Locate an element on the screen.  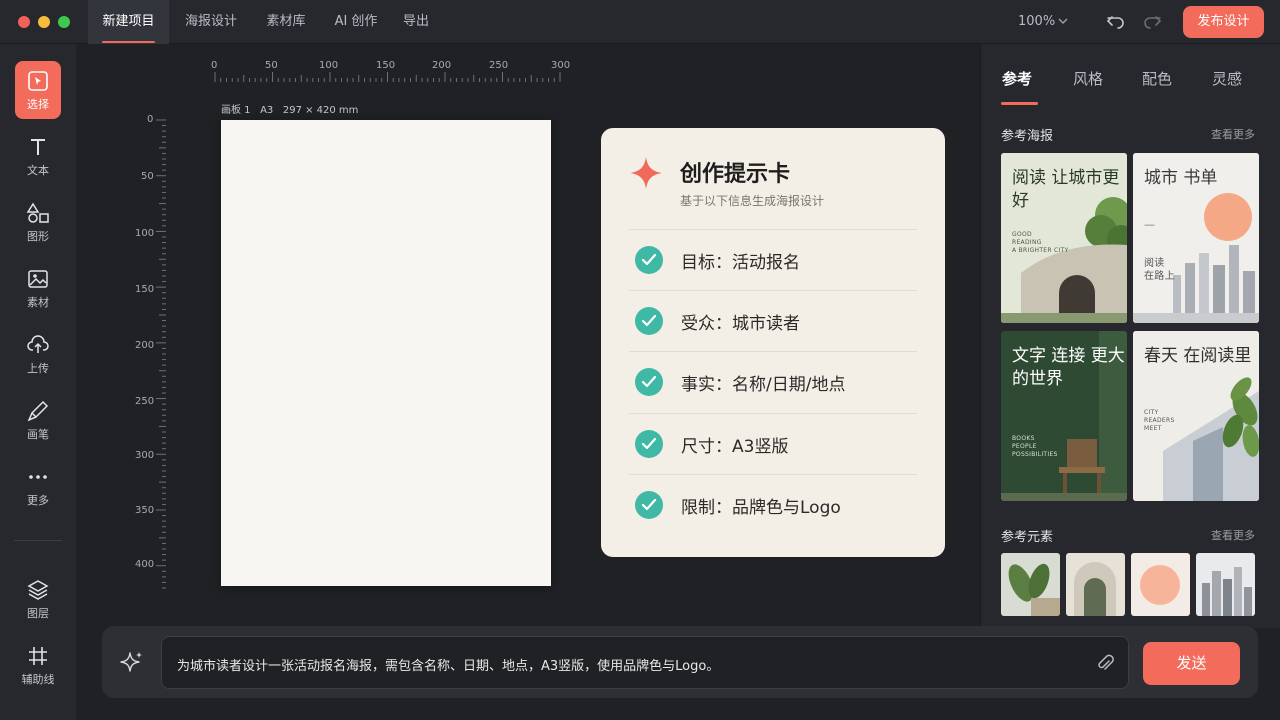
prompt-card-item: 尺寸：A3竖版 is located at coordinates (773, 444).